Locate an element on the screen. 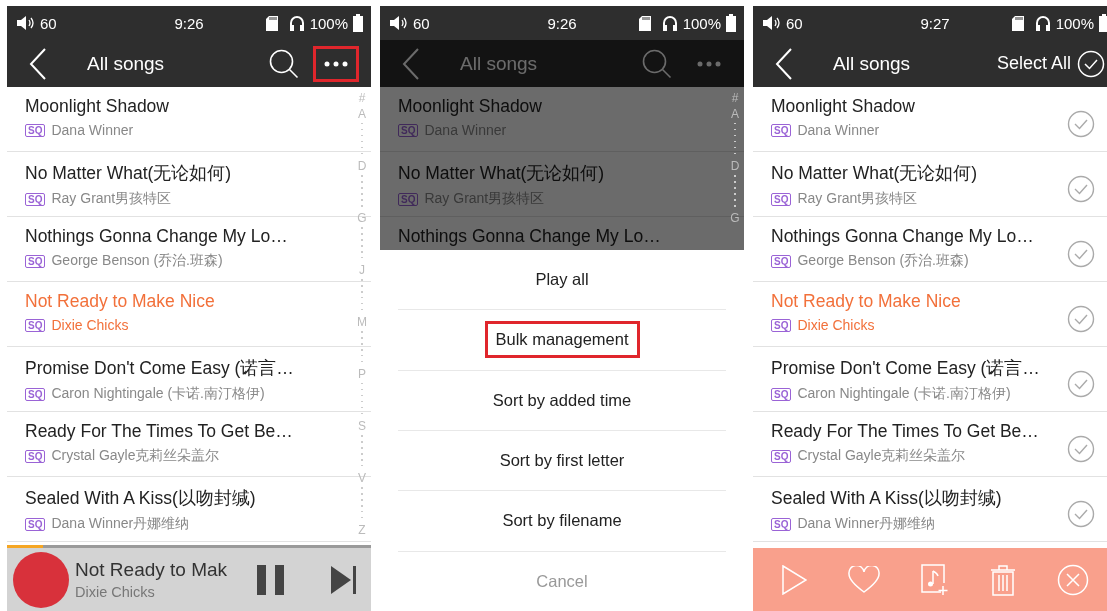 The image size is (1107, 611). index-letter: # is located at coordinates (735, 98).